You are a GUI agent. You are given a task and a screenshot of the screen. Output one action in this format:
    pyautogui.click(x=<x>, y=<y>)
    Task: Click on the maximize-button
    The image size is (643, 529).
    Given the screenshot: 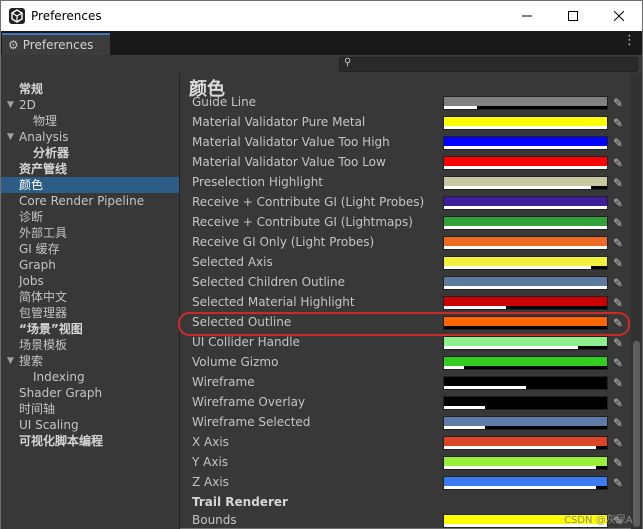 What is the action you would take?
    pyautogui.click(x=573, y=16)
    